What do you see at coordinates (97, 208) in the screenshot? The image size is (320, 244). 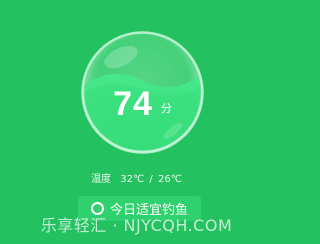 I see `ring-icon` at bounding box center [97, 208].